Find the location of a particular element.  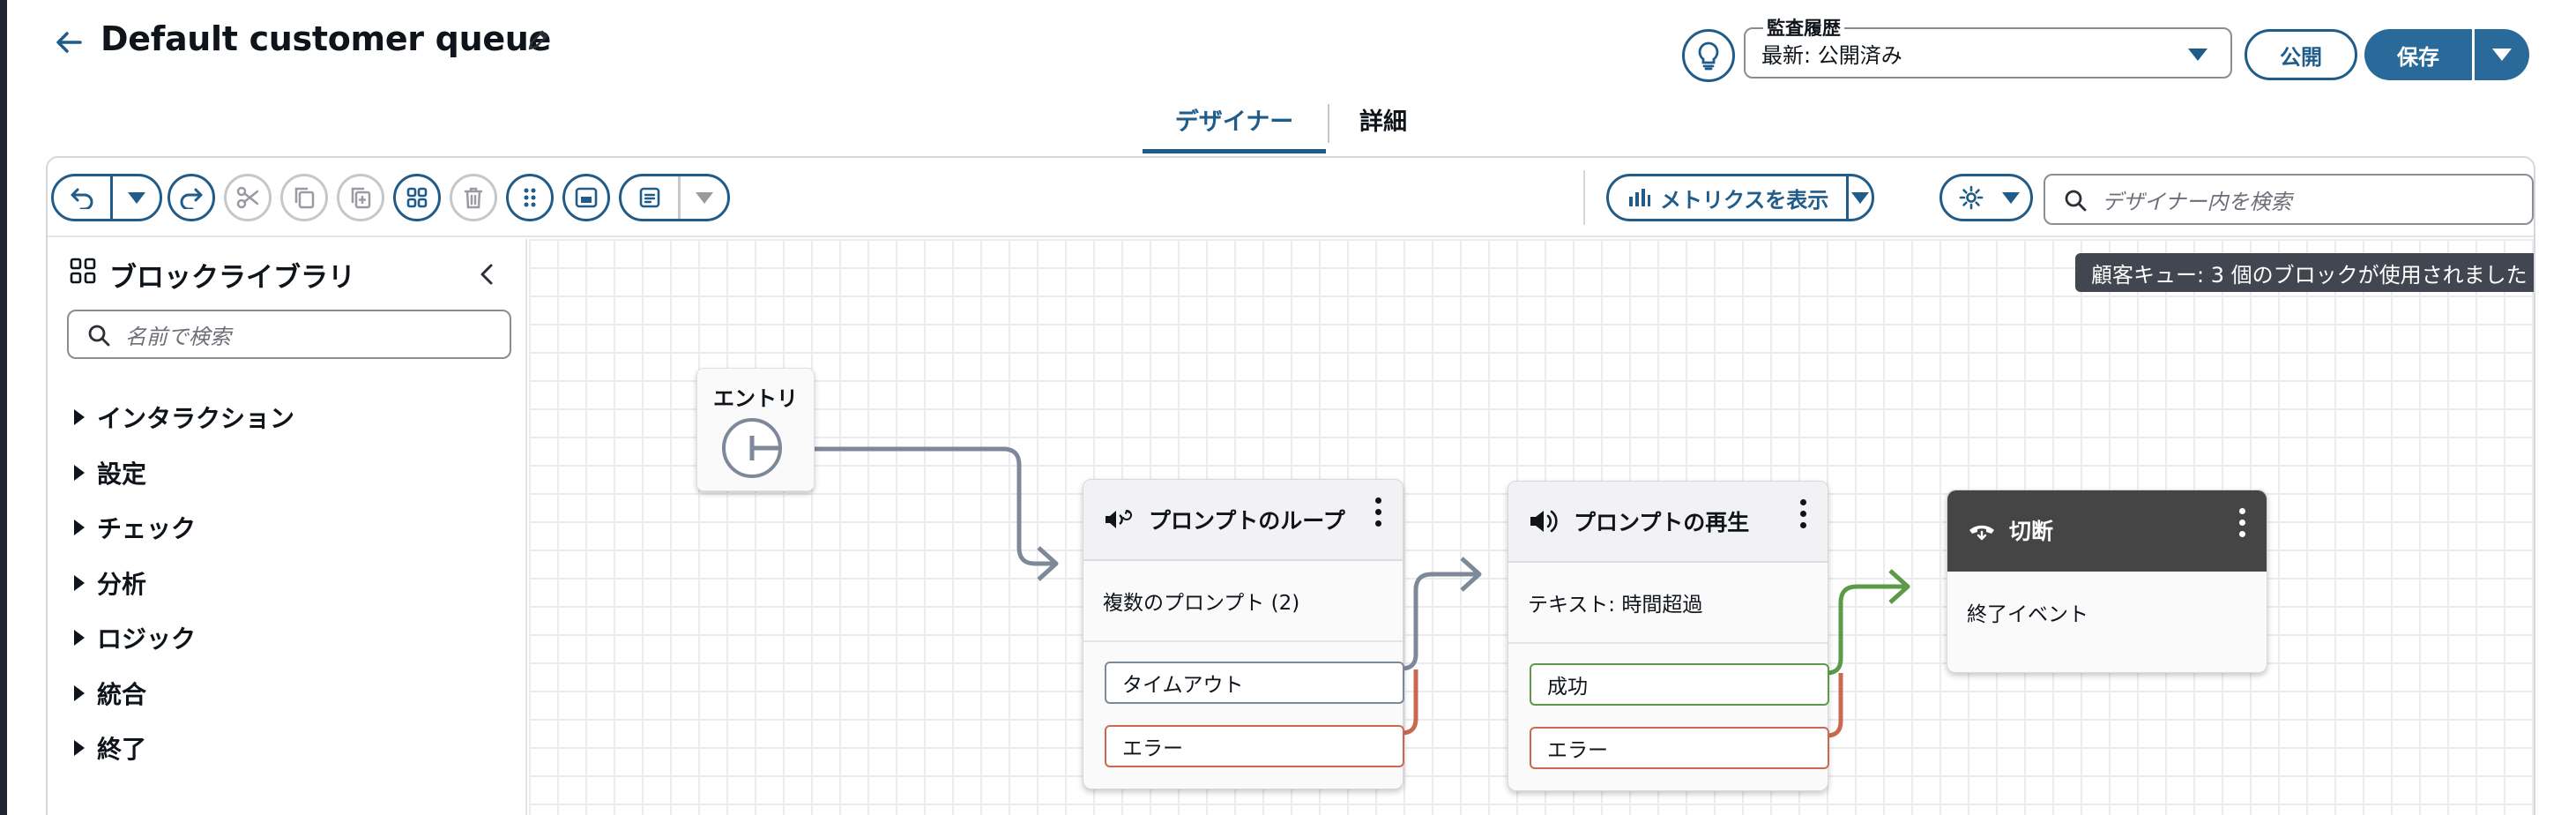

bar-chart-icon is located at coordinates (1639, 197).